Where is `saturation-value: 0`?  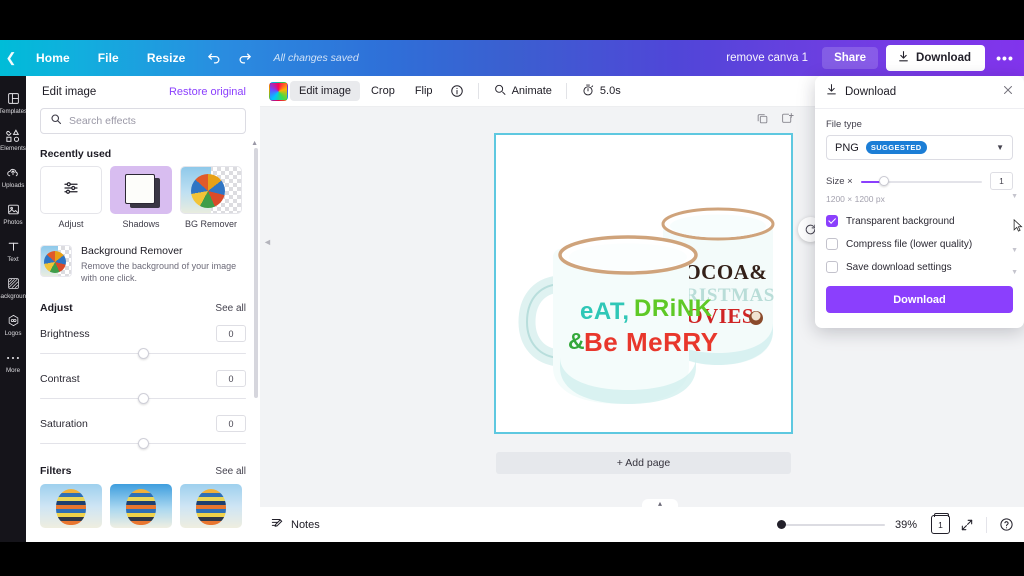 saturation-value: 0 is located at coordinates (231, 424).